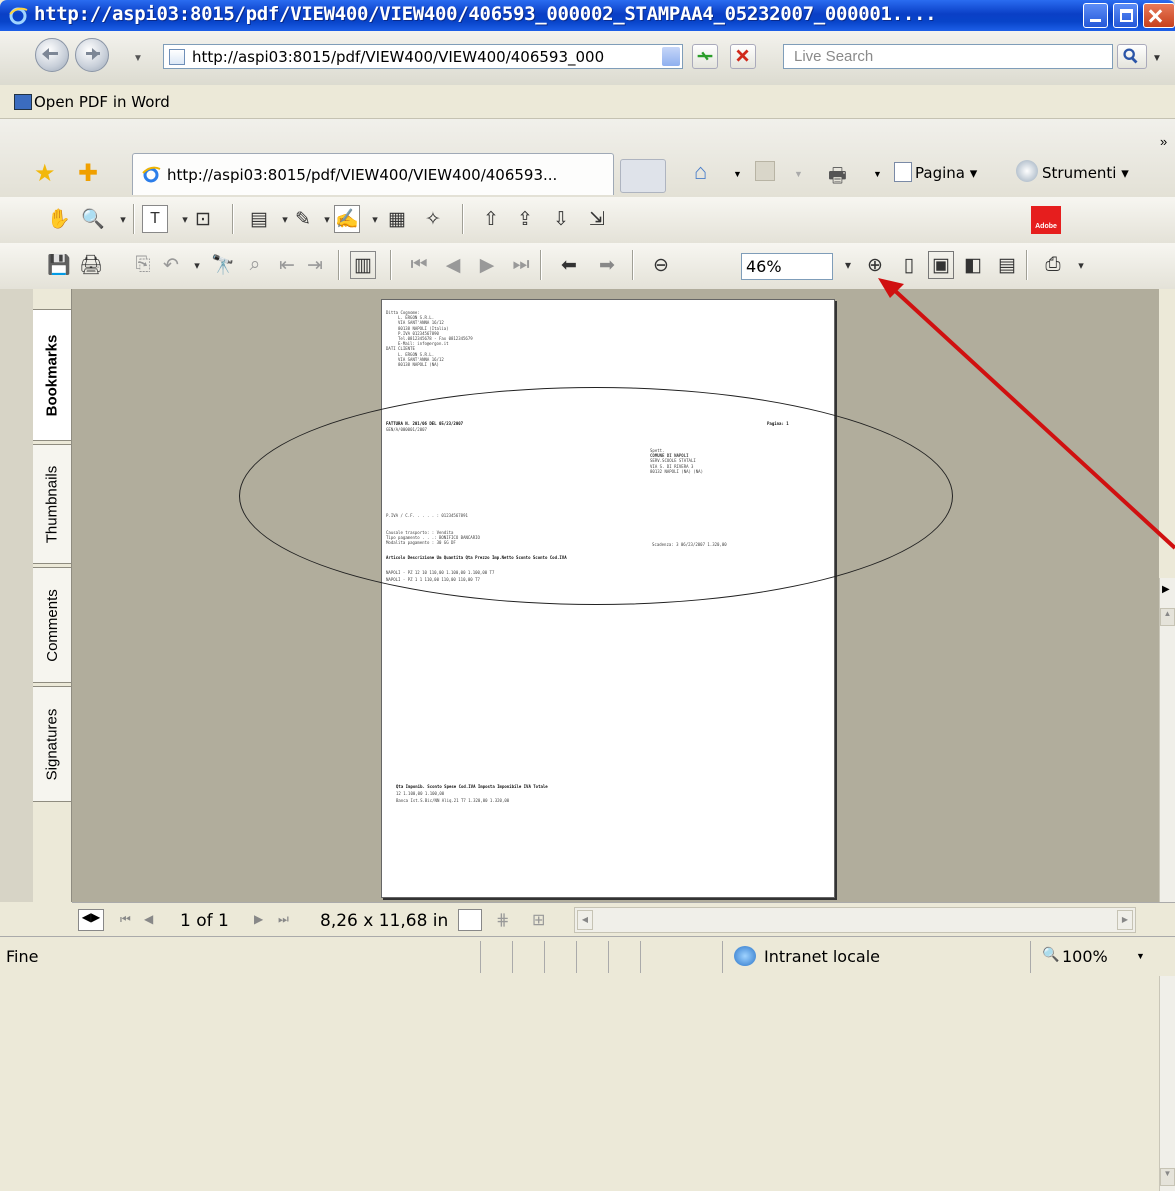 This screenshot has width=1175, height=1191. Describe the element at coordinates (1157, 58) in the screenshot. I see `search-options-icon: ▼` at that location.